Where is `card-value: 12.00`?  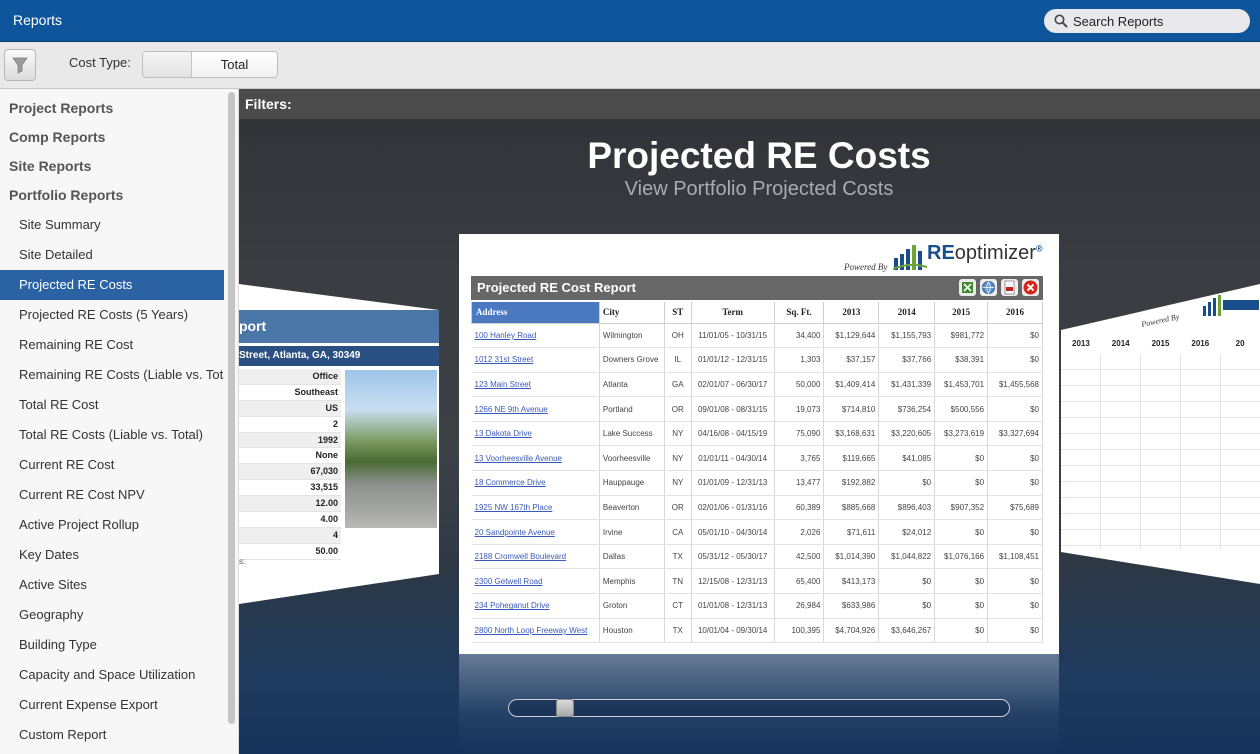
card-value: 12.00 is located at coordinates (290, 504).